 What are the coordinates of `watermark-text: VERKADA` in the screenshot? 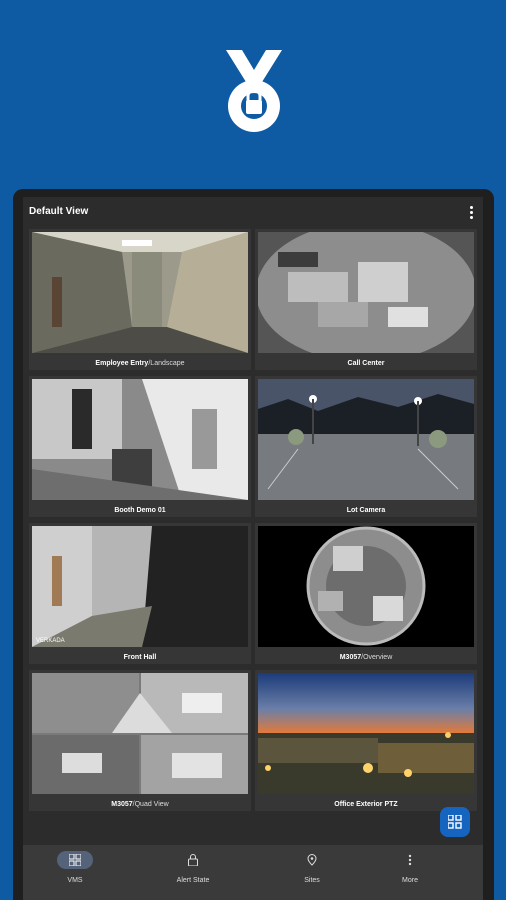 It's located at (50, 641).